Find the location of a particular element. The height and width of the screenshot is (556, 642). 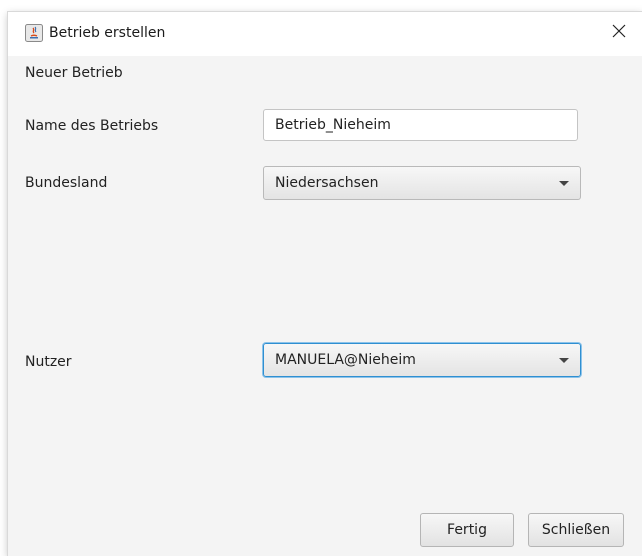

close-icon is located at coordinates (619, 32).